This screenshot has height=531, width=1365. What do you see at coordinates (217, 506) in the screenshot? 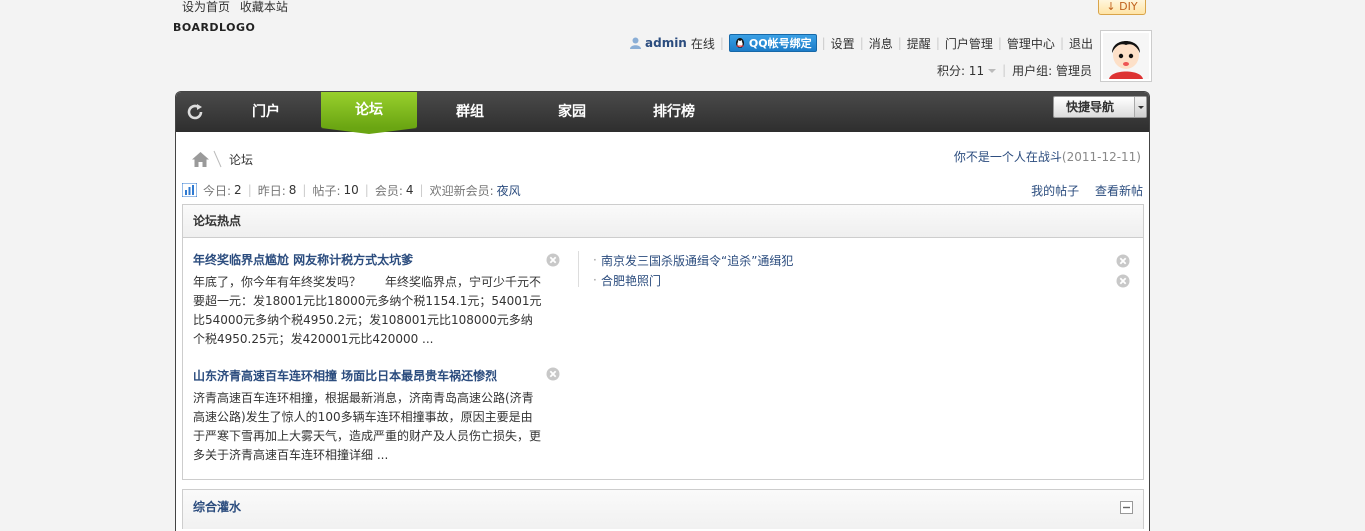
I see `category-title: 综合灌水` at bounding box center [217, 506].